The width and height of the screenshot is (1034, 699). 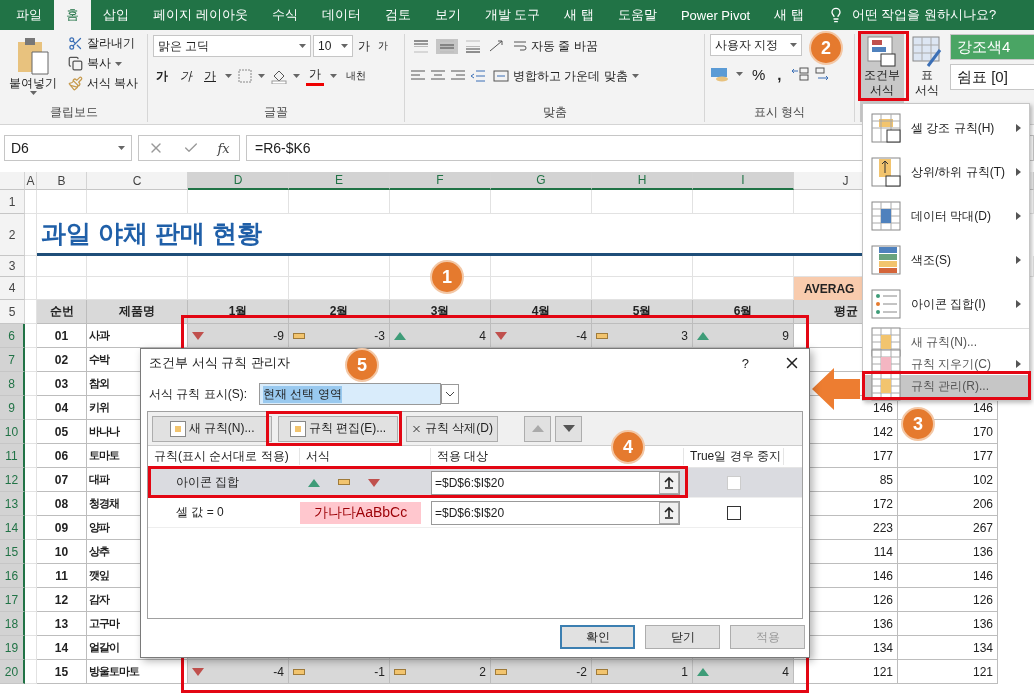 I want to click on italic-button: 가, so click(x=186, y=76).